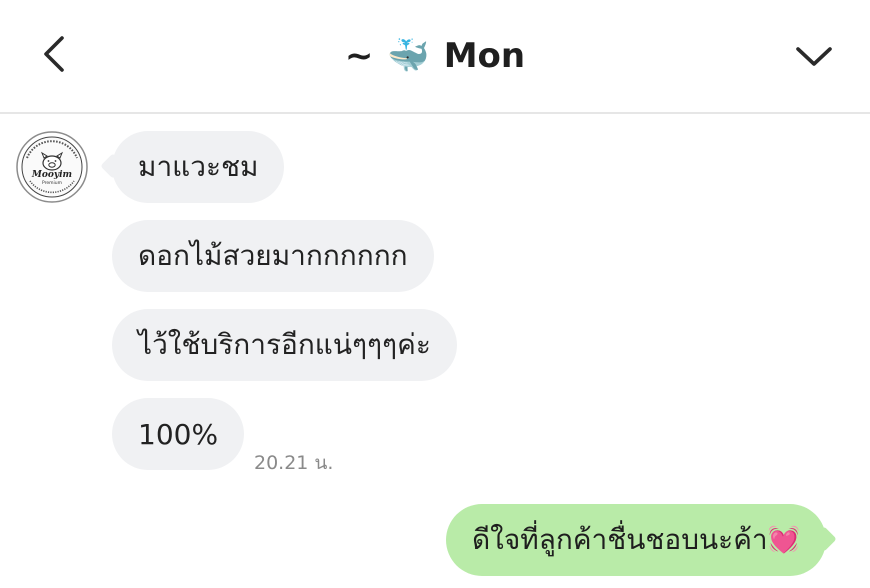 The image size is (870, 588). I want to click on message-text: ไว้ใช้บริการอีกแน่ๆๆๆค่ะ, so click(284, 344).